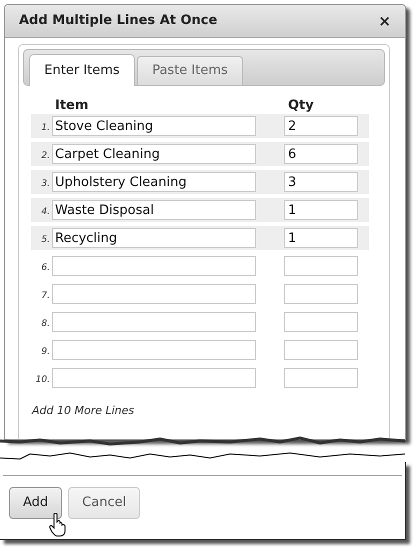 The height and width of the screenshot is (547, 414). Describe the element at coordinates (42, 380) in the screenshot. I see `line-number: 10.` at that location.